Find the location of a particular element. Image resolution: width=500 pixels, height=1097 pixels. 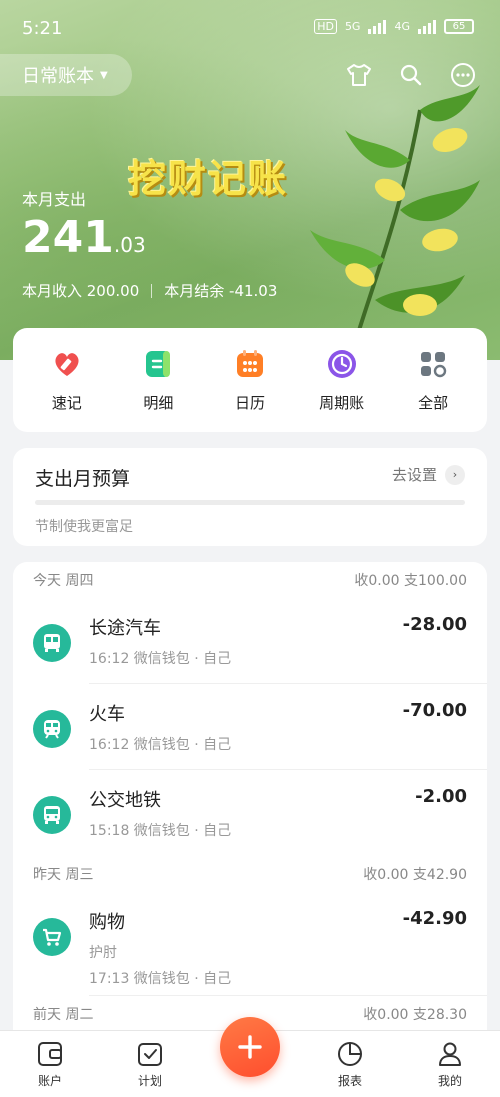

network-5g-label: 5G is located at coordinates (352, 26).